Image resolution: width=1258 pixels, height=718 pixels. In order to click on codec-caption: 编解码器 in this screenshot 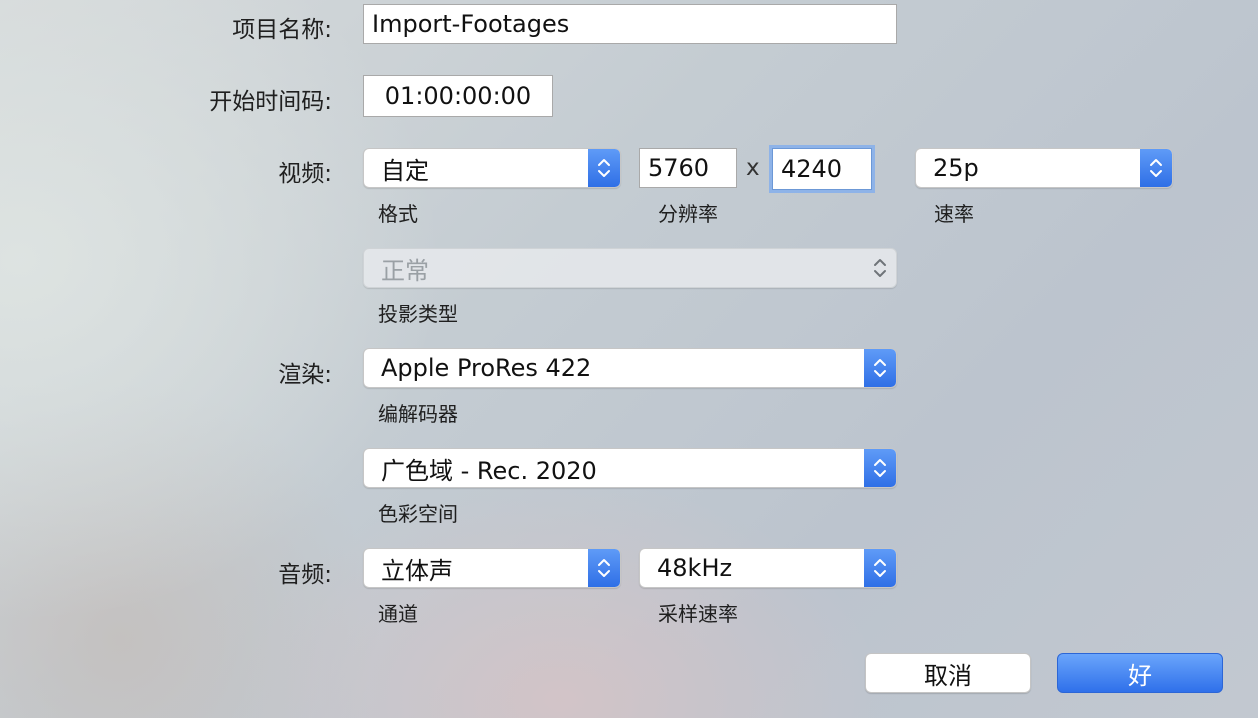, I will do `click(418, 414)`.